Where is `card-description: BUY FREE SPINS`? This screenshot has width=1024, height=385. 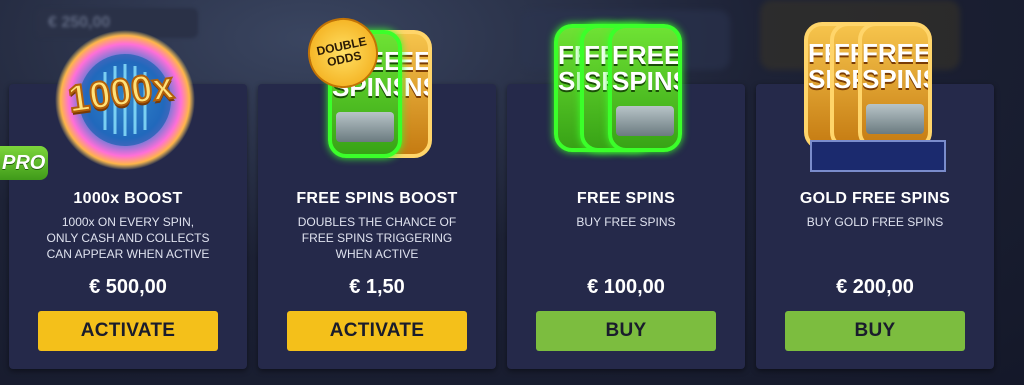
card-description: BUY FREE SPINS is located at coordinates (626, 222).